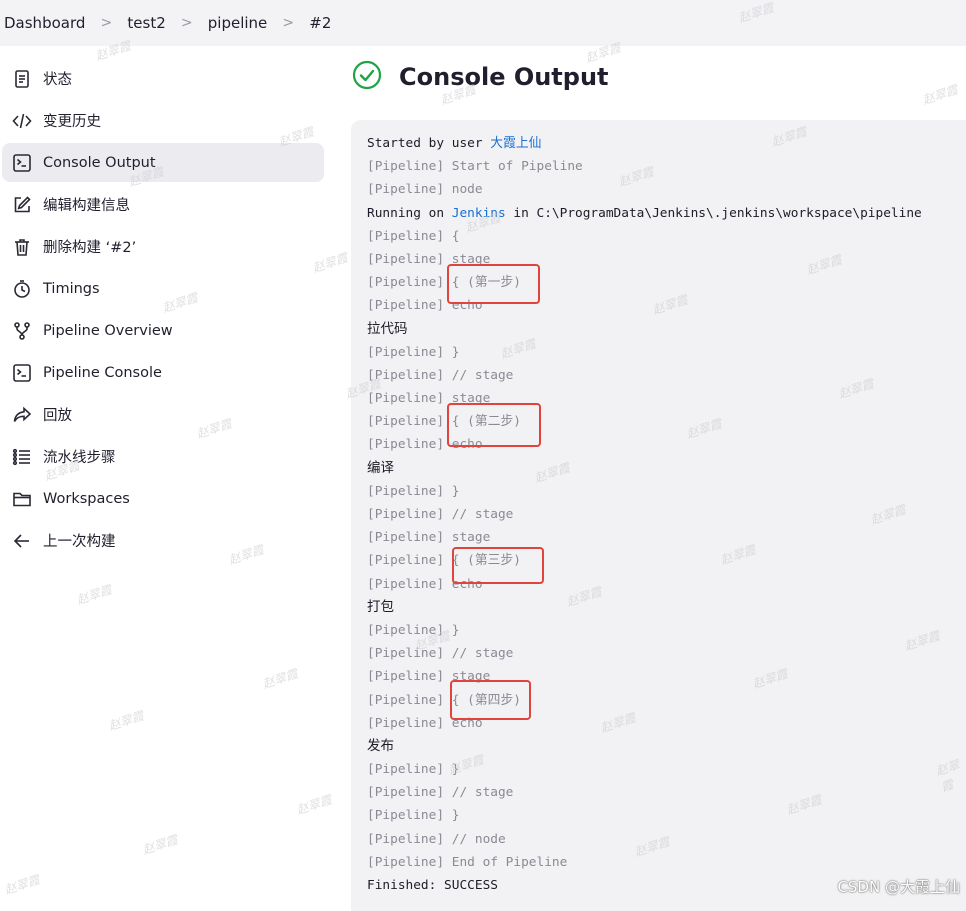  I want to click on sidebar-item-label: 编辑构建信息, so click(86, 206).